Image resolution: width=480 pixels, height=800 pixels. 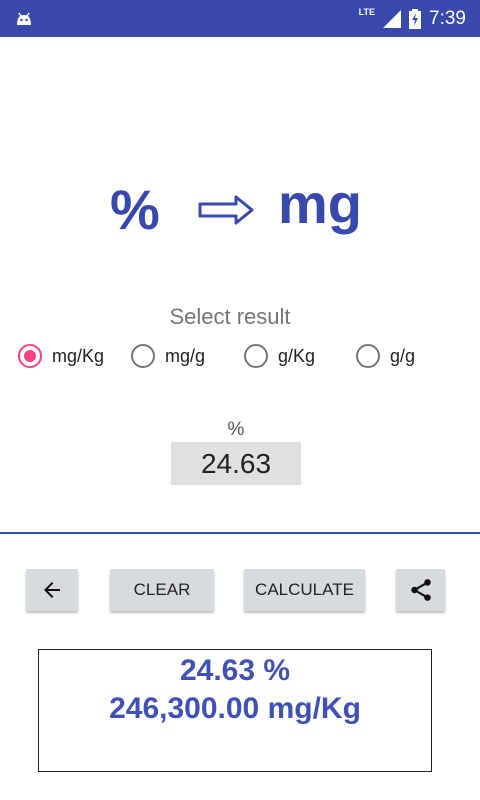 What do you see at coordinates (135, 209) in the screenshot?
I see `title-from-unit: %` at bounding box center [135, 209].